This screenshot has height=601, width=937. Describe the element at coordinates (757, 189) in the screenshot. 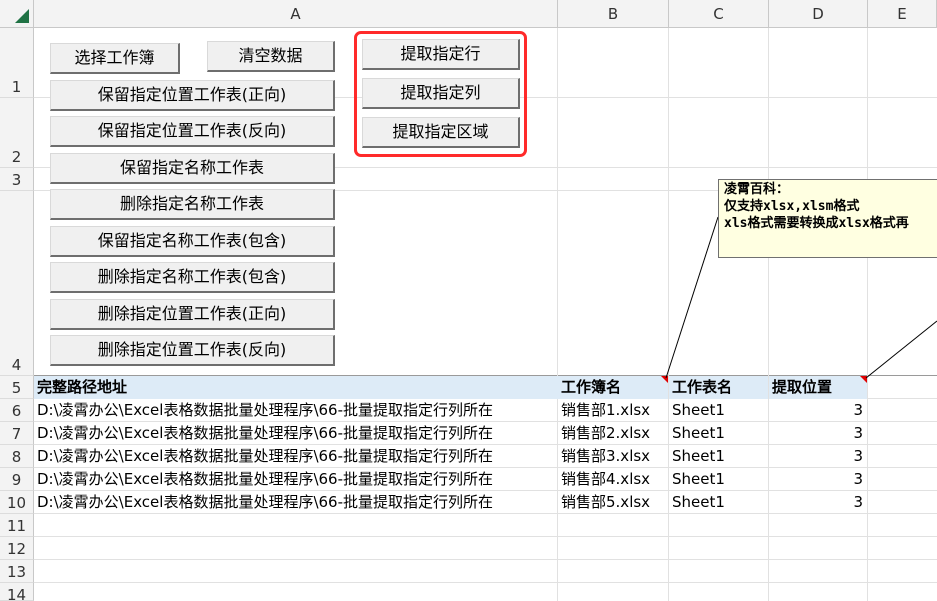

I see `comment-line-title: 凌霄百科：` at that location.